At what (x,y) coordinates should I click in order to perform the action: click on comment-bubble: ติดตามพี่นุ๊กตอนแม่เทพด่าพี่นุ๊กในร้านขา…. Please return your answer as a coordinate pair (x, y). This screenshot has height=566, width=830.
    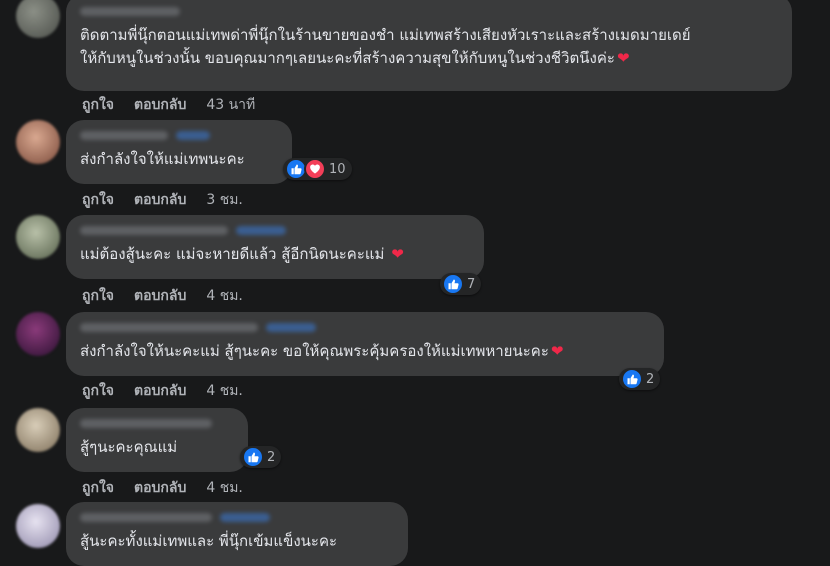
    Looking at the image, I should click on (429, 45).